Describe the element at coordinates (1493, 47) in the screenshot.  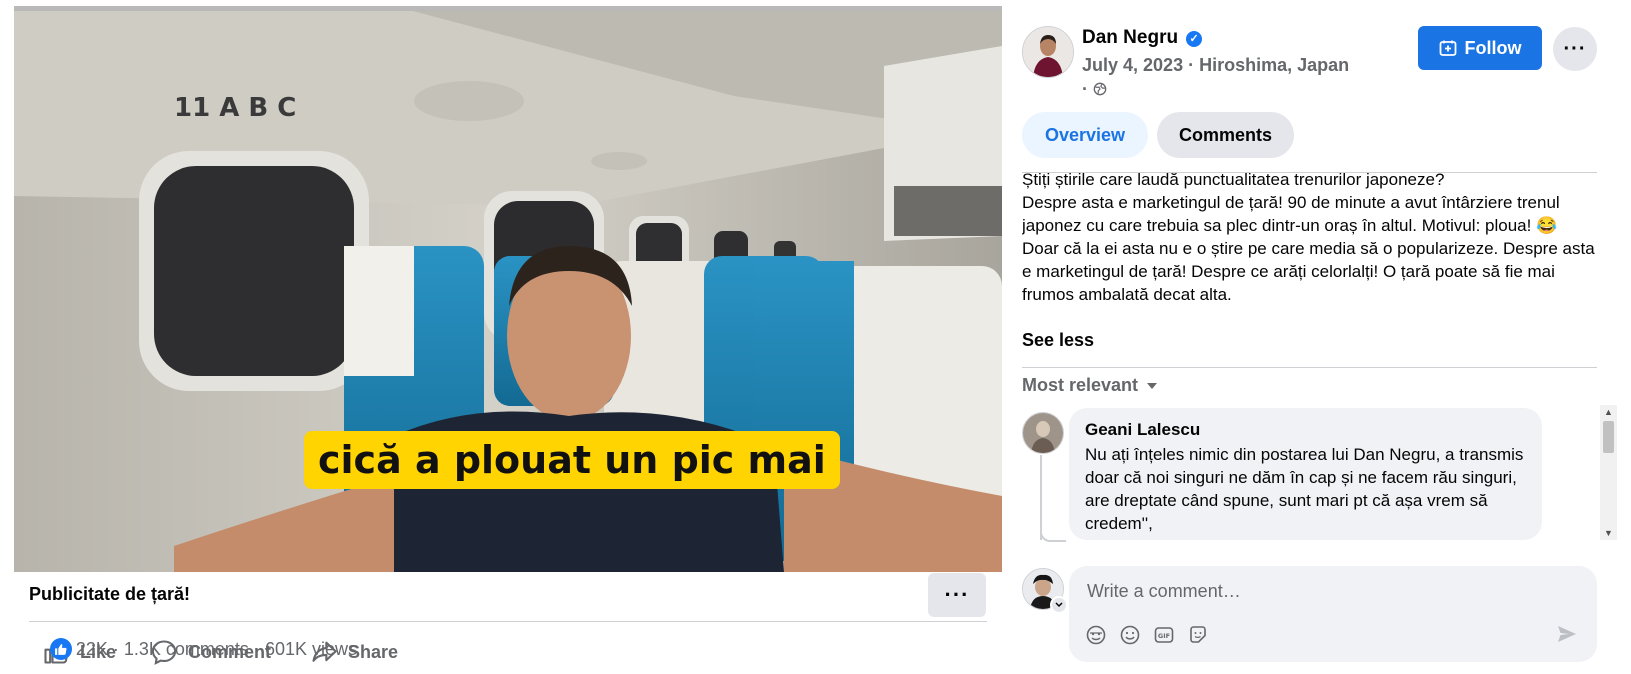
I see `follow-label: Follow` at that location.